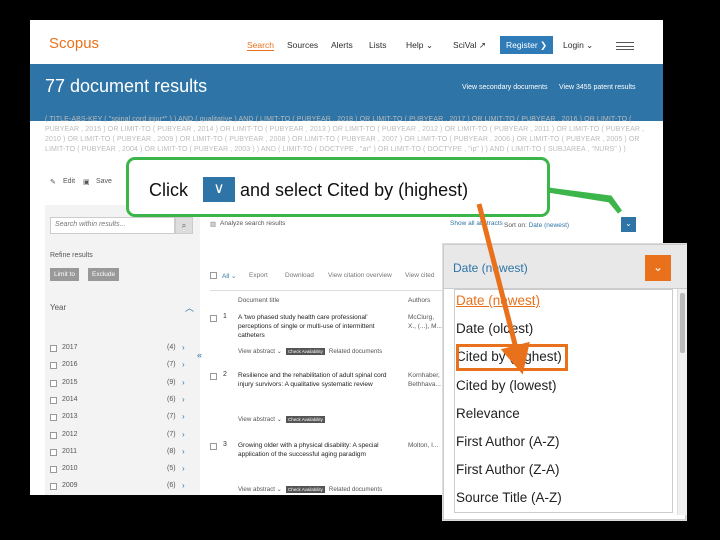  What do you see at coordinates (122, 453) in the screenshot?
I see `year-filter-row: 2011 (8) ›` at bounding box center [122, 453].